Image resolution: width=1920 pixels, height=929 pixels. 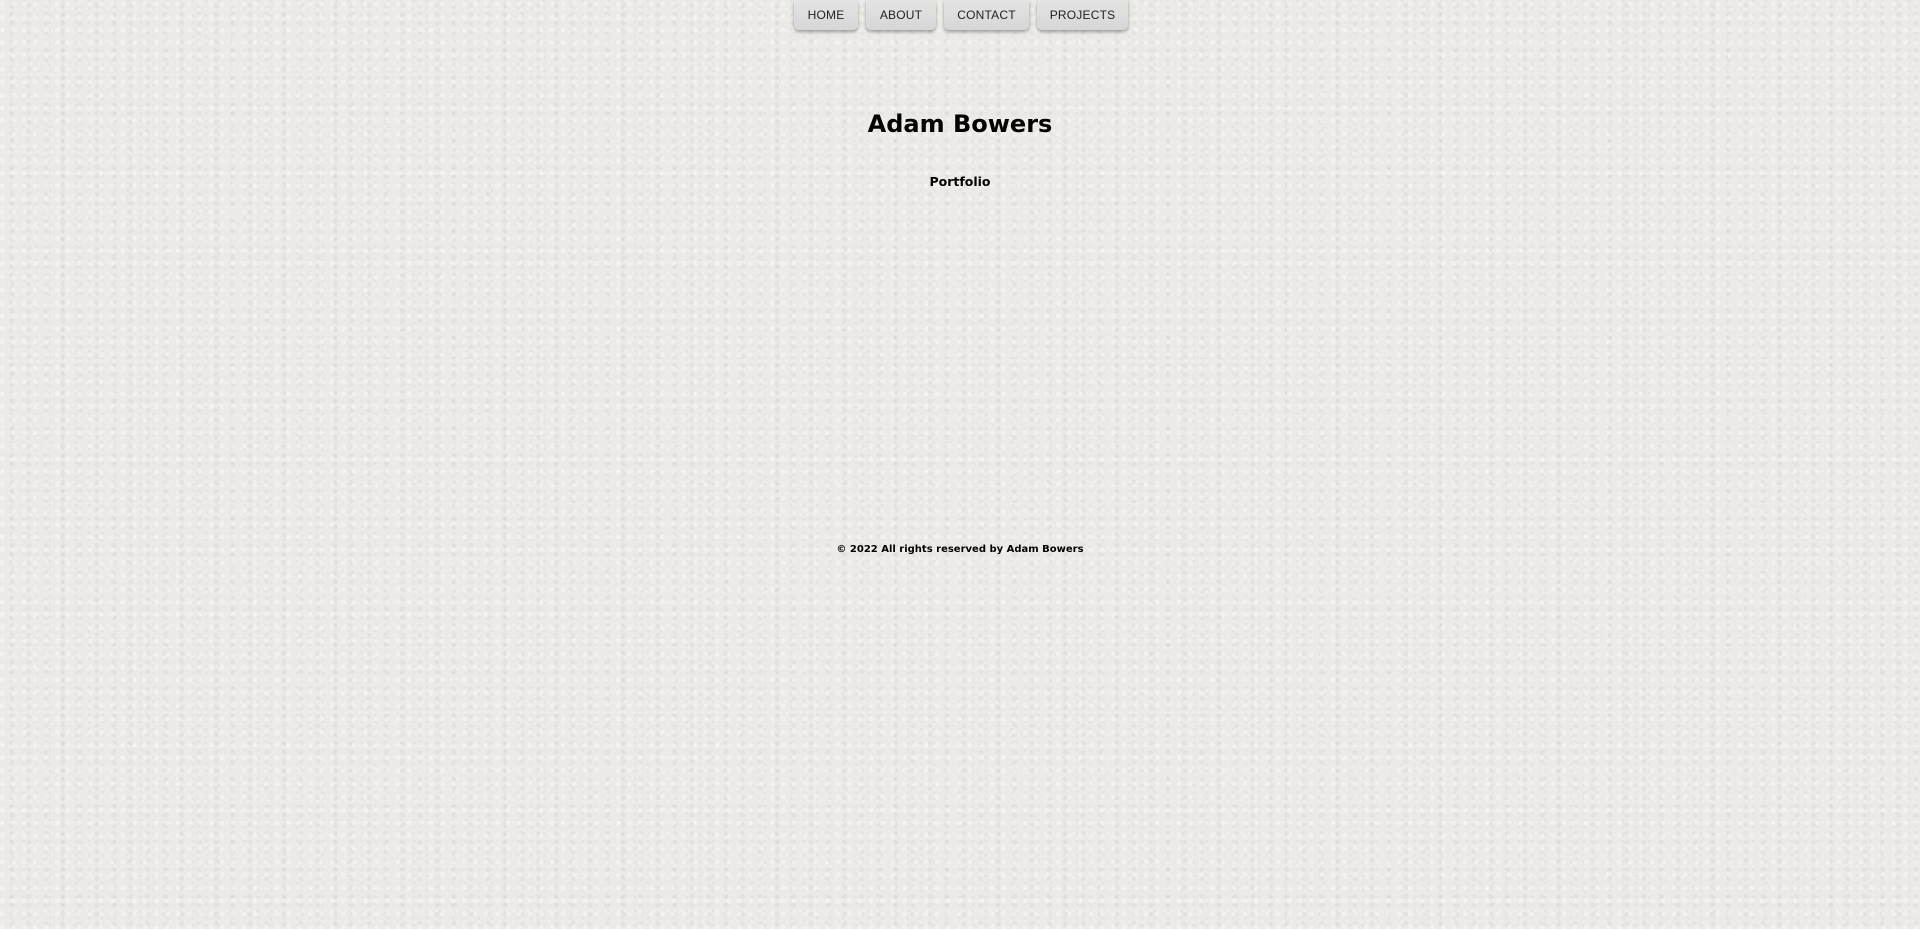 What do you see at coordinates (960, 124) in the screenshot?
I see `page-title: Adam Bowers` at bounding box center [960, 124].